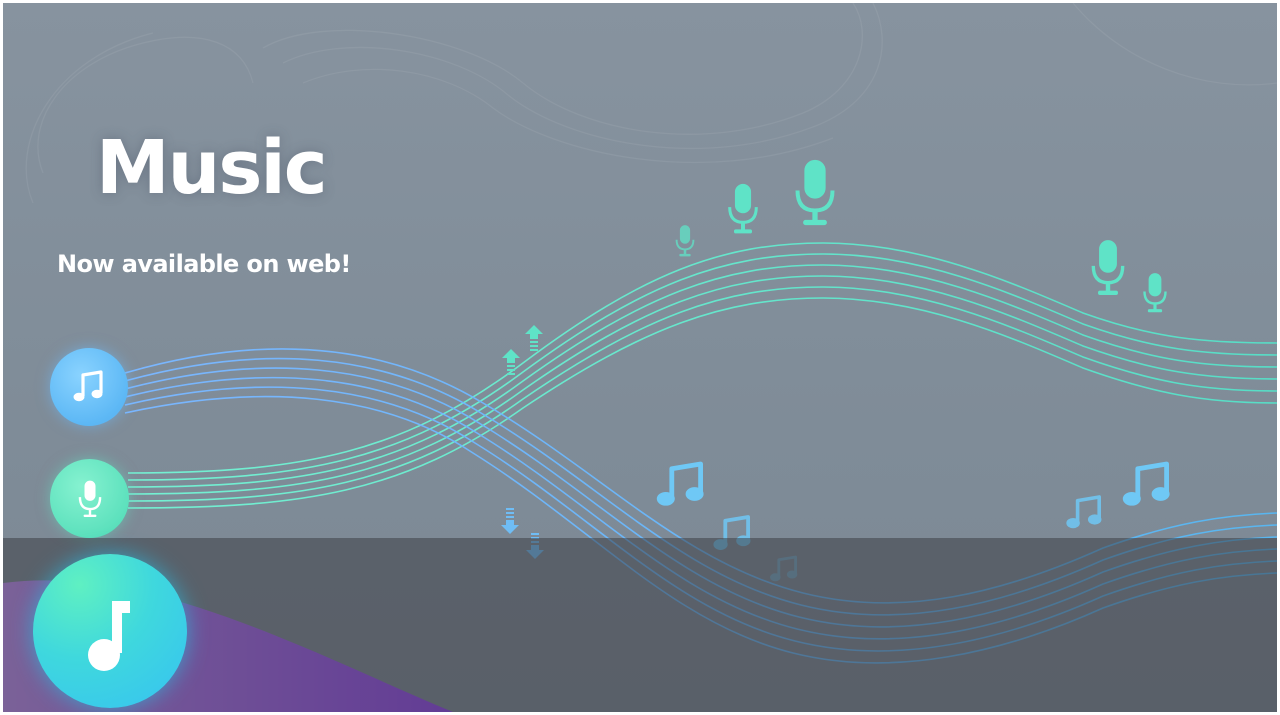 This screenshot has width=1280, height=715. I want to click on microphone-circle, so click(89, 498).